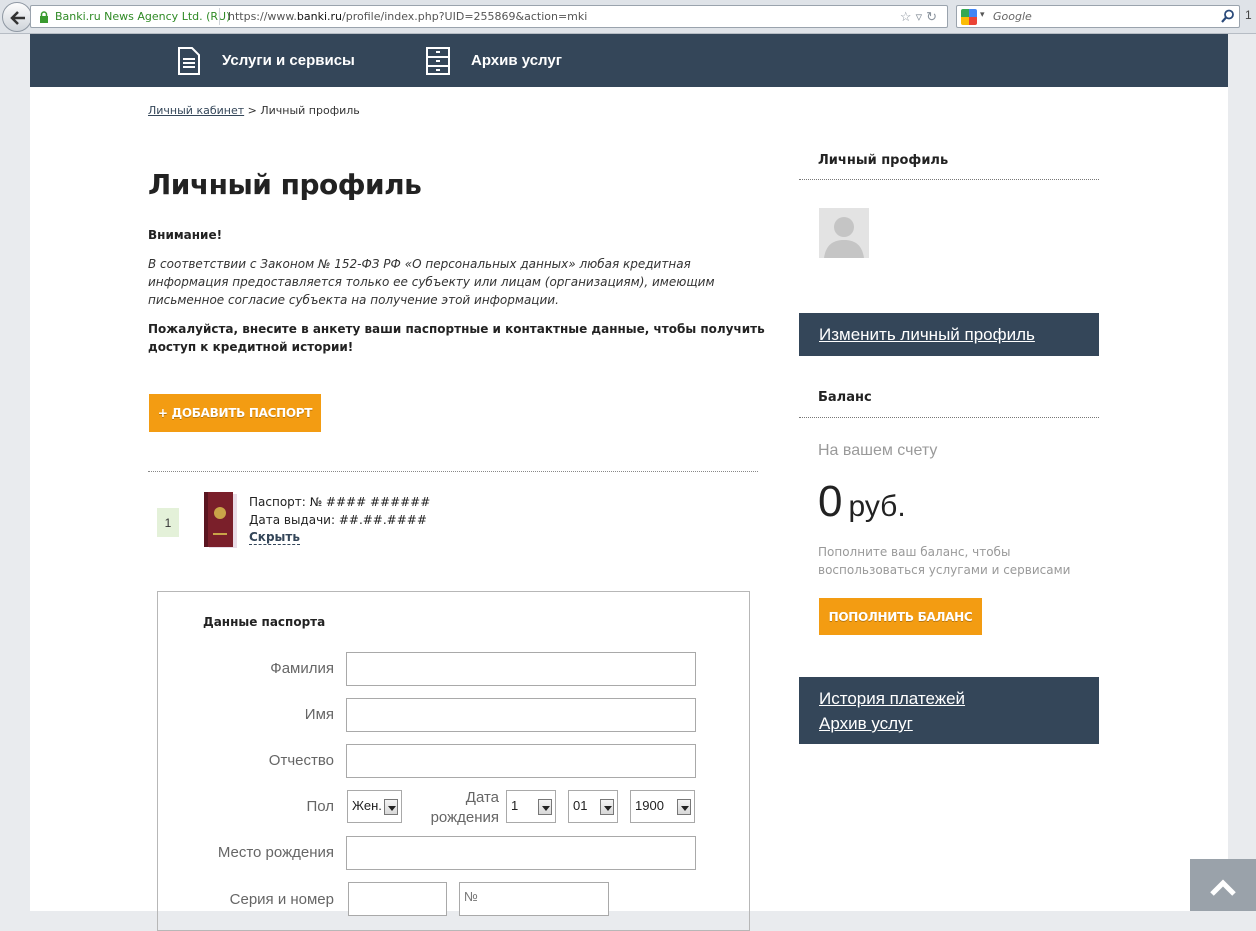  Describe the element at coordinates (969, 17) in the screenshot. I see `google-icon` at that location.